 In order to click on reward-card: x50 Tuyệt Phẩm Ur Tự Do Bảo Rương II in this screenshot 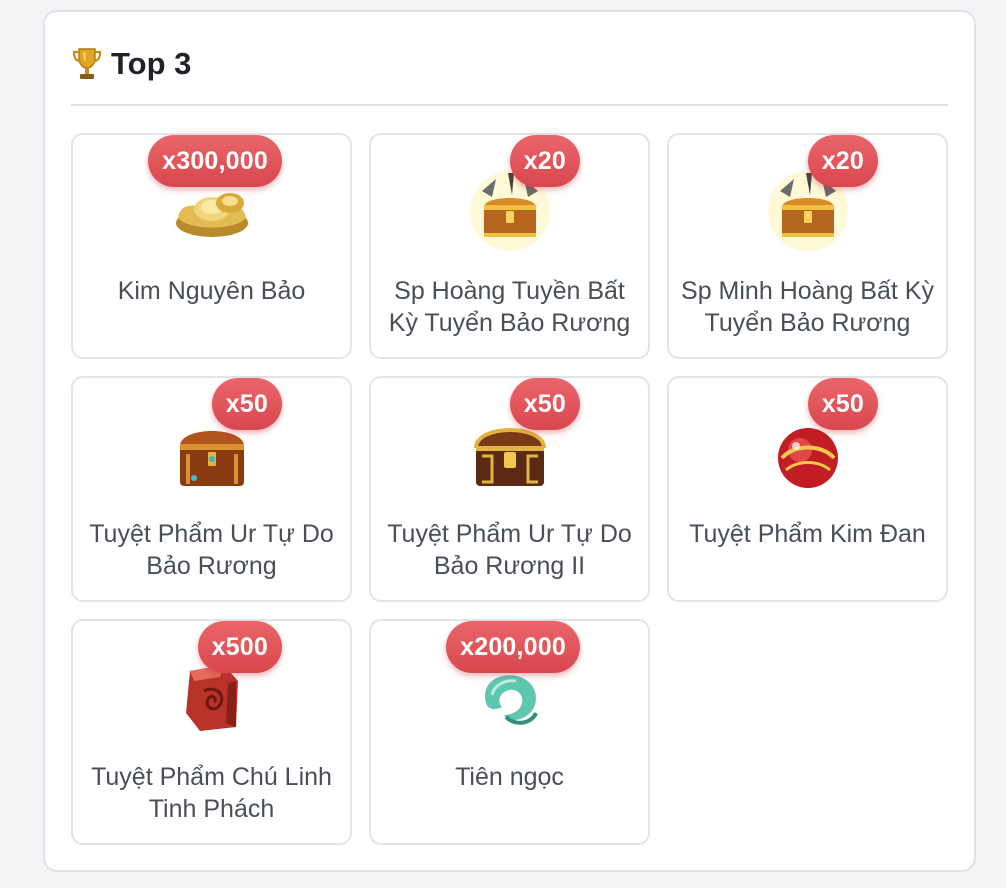, I will do `click(509, 489)`.